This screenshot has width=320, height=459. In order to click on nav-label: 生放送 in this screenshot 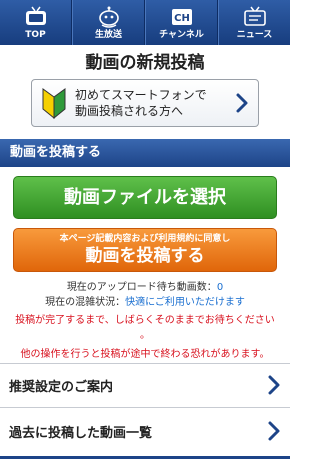, I will do `click(108, 35)`.